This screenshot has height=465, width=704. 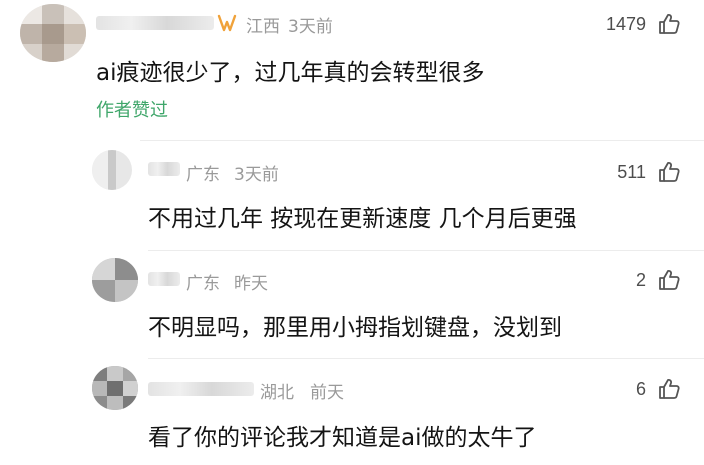 What do you see at coordinates (132, 110) in the screenshot?
I see `author-liked-badge: 作者赞过` at bounding box center [132, 110].